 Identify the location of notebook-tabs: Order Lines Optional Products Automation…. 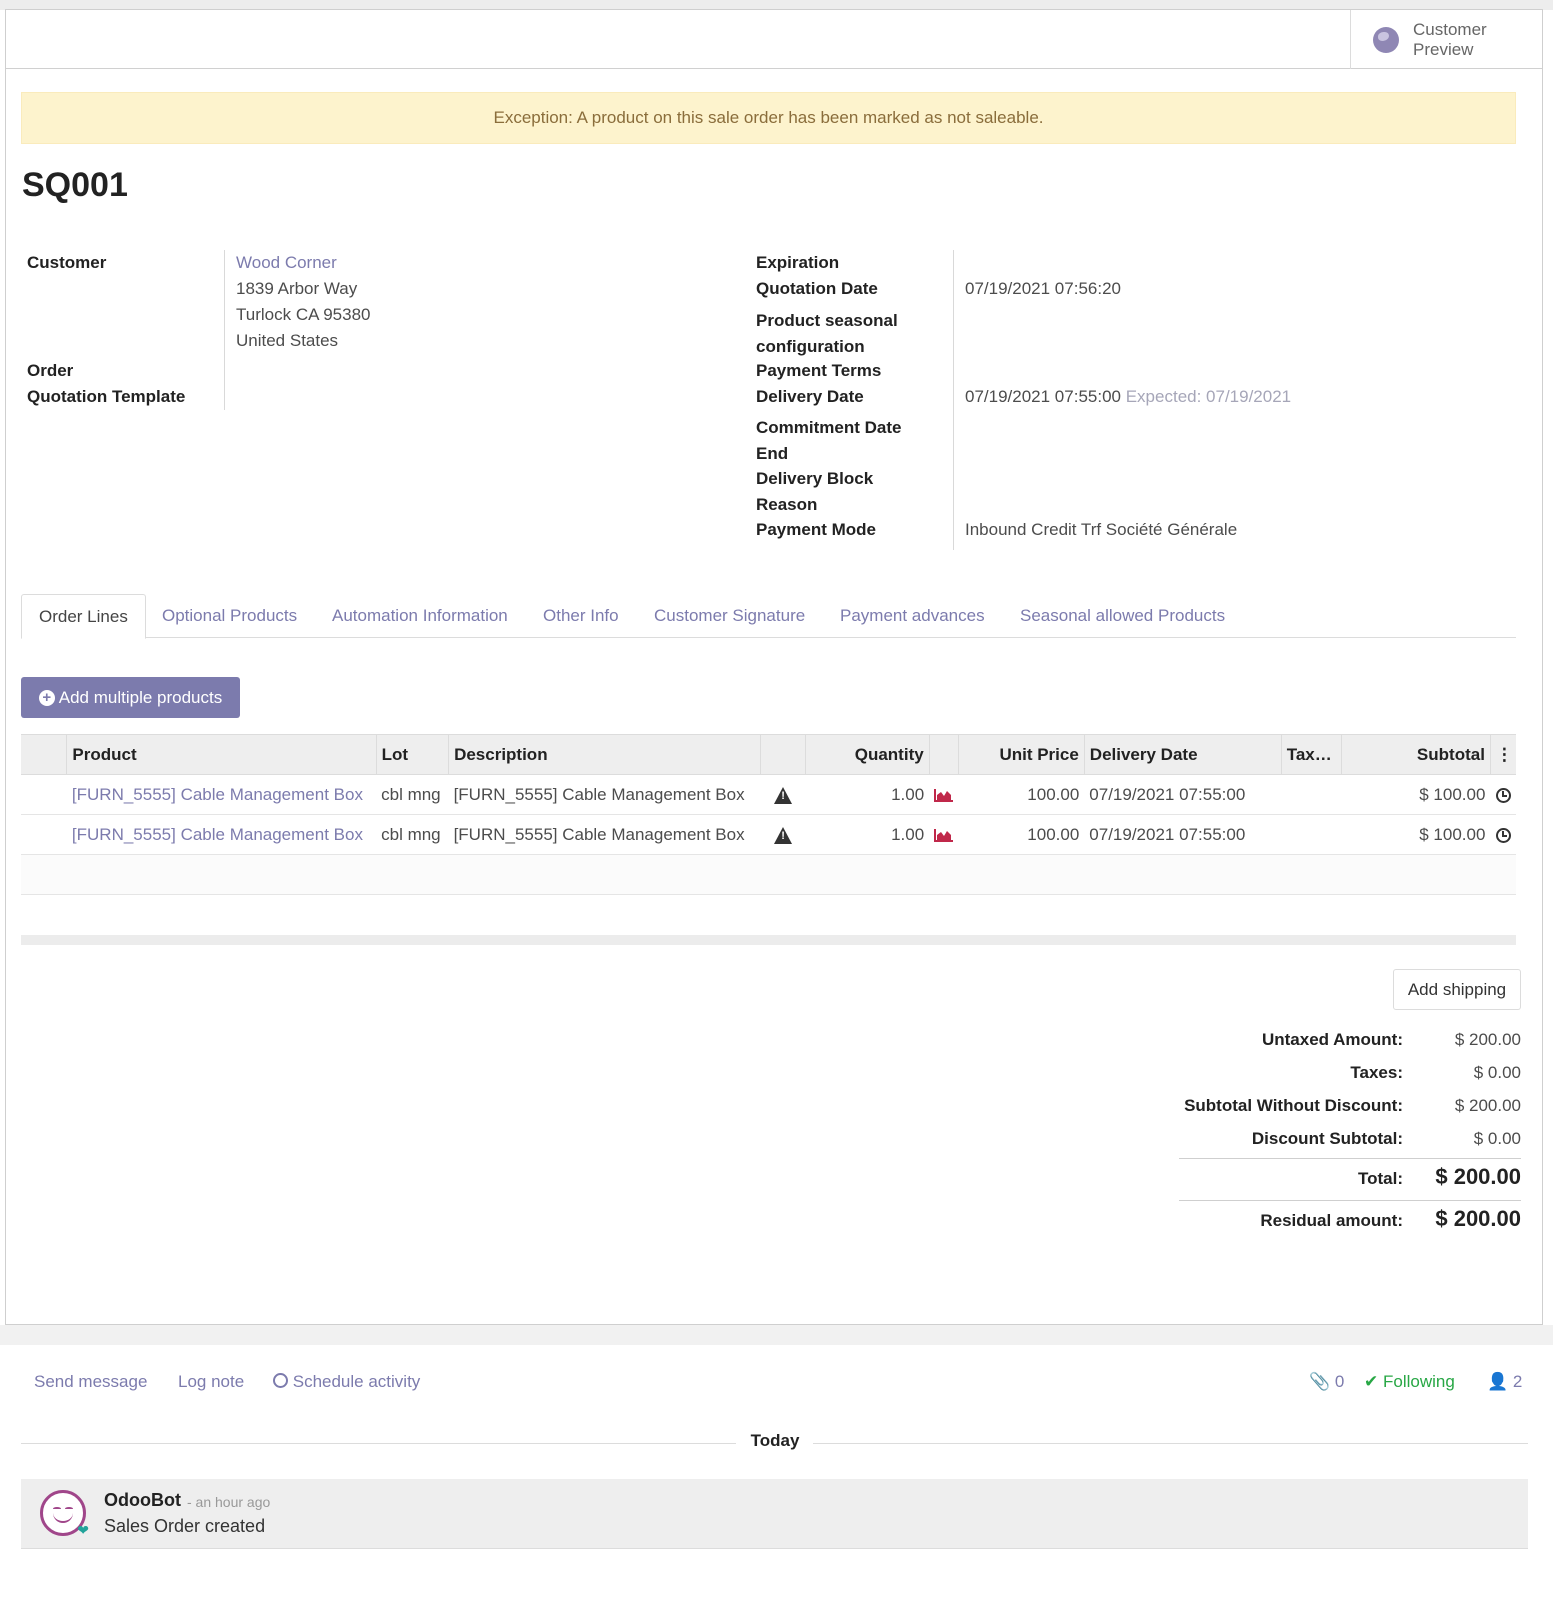
(768, 616).